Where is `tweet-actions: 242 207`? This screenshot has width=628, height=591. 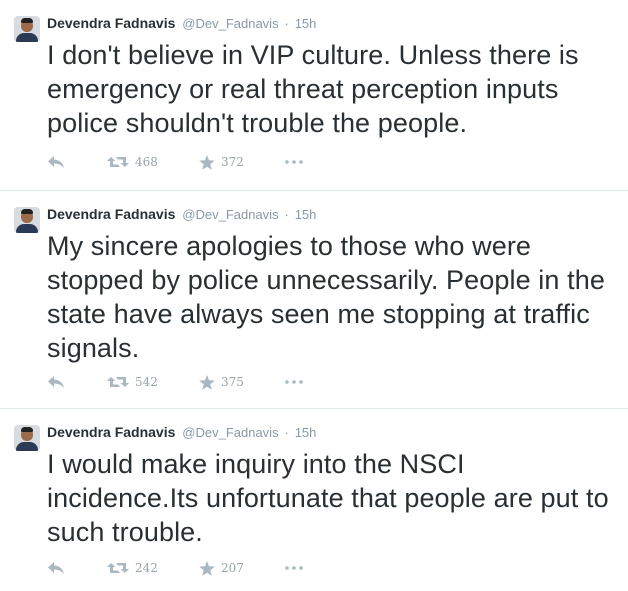 tweet-actions: 242 207 is located at coordinates (175, 568).